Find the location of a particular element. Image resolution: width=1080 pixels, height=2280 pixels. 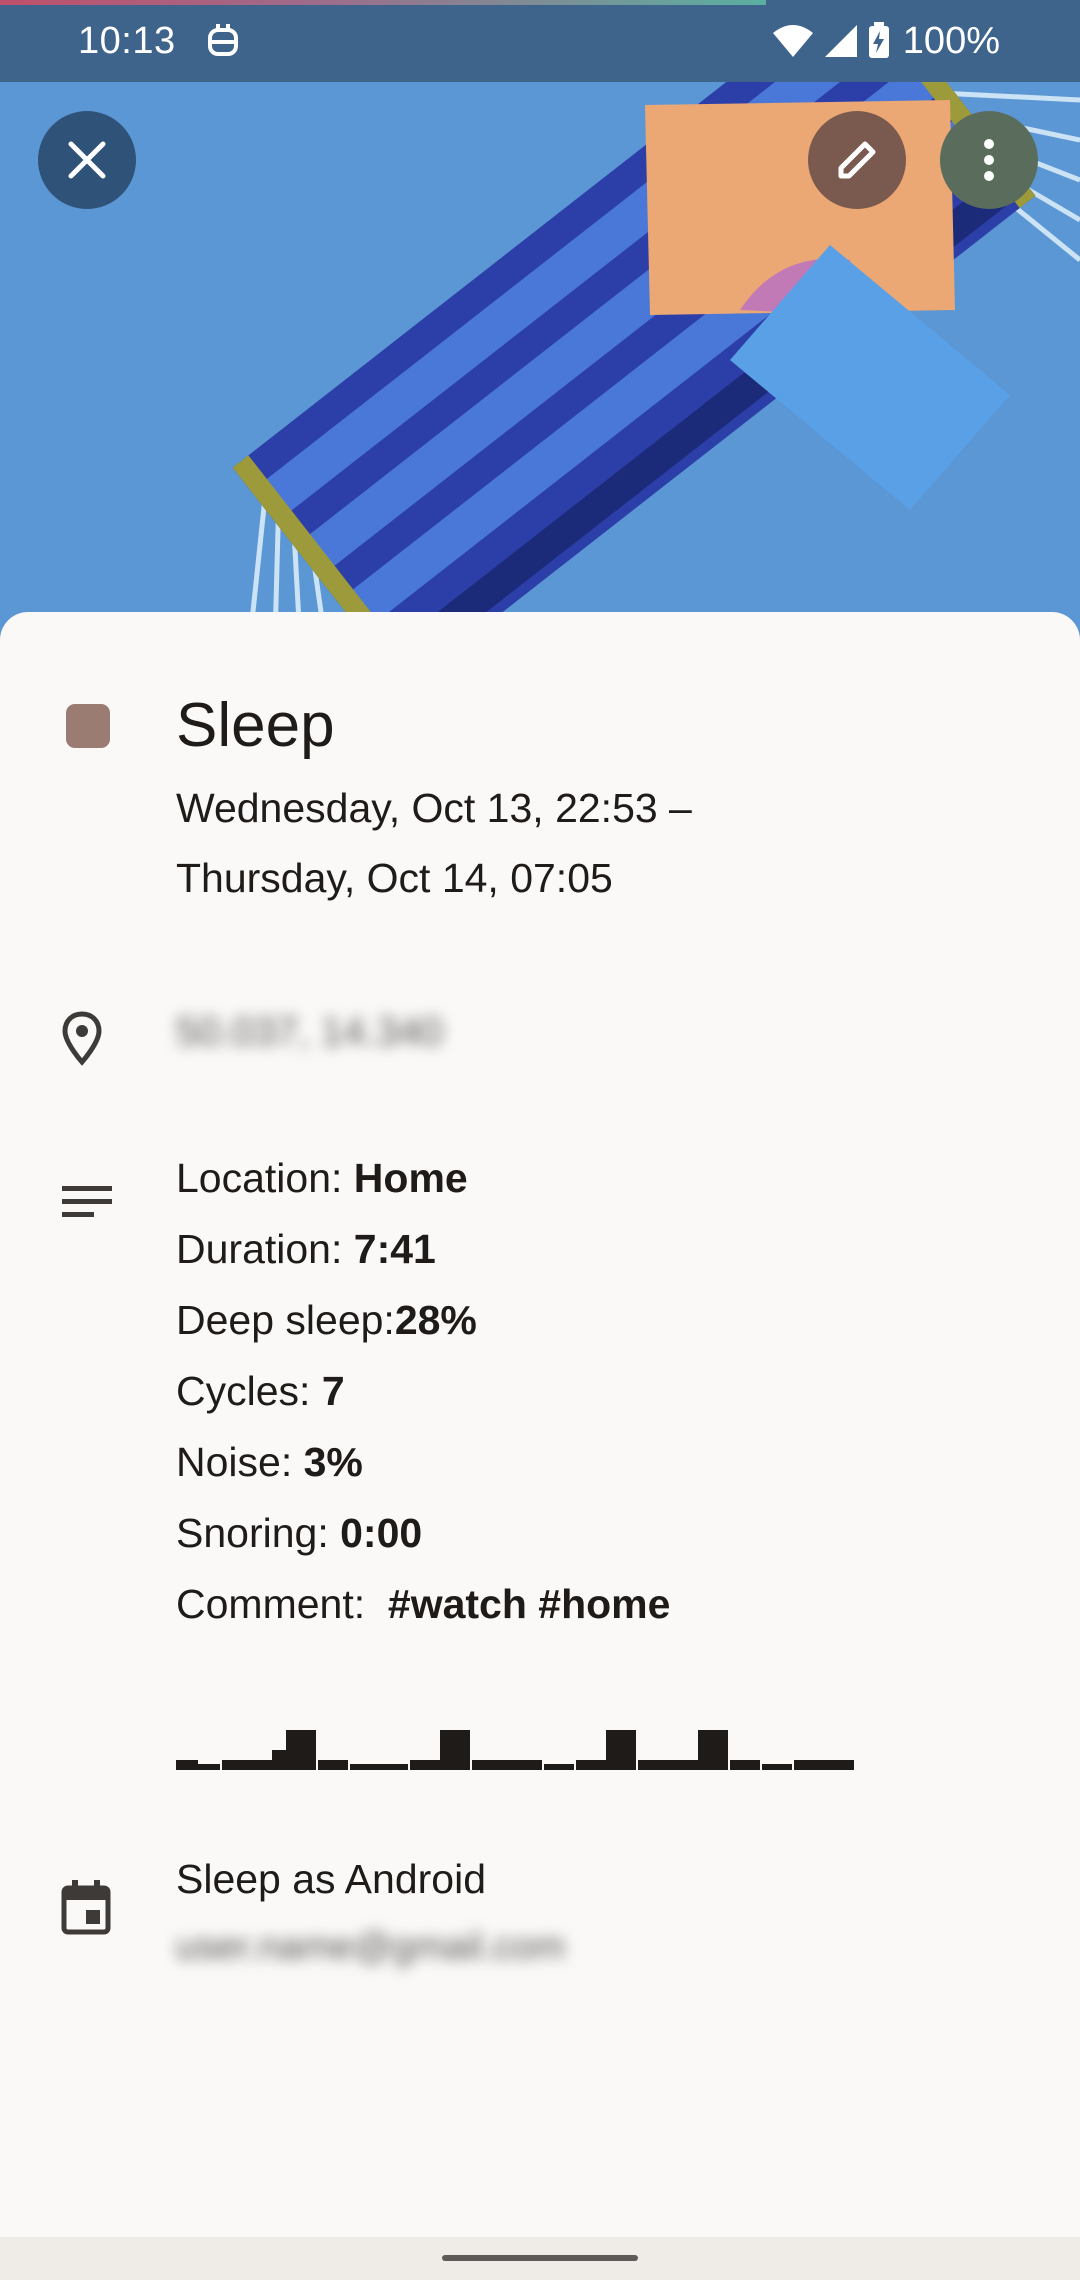

navigation-bar is located at coordinates (540, 2258).